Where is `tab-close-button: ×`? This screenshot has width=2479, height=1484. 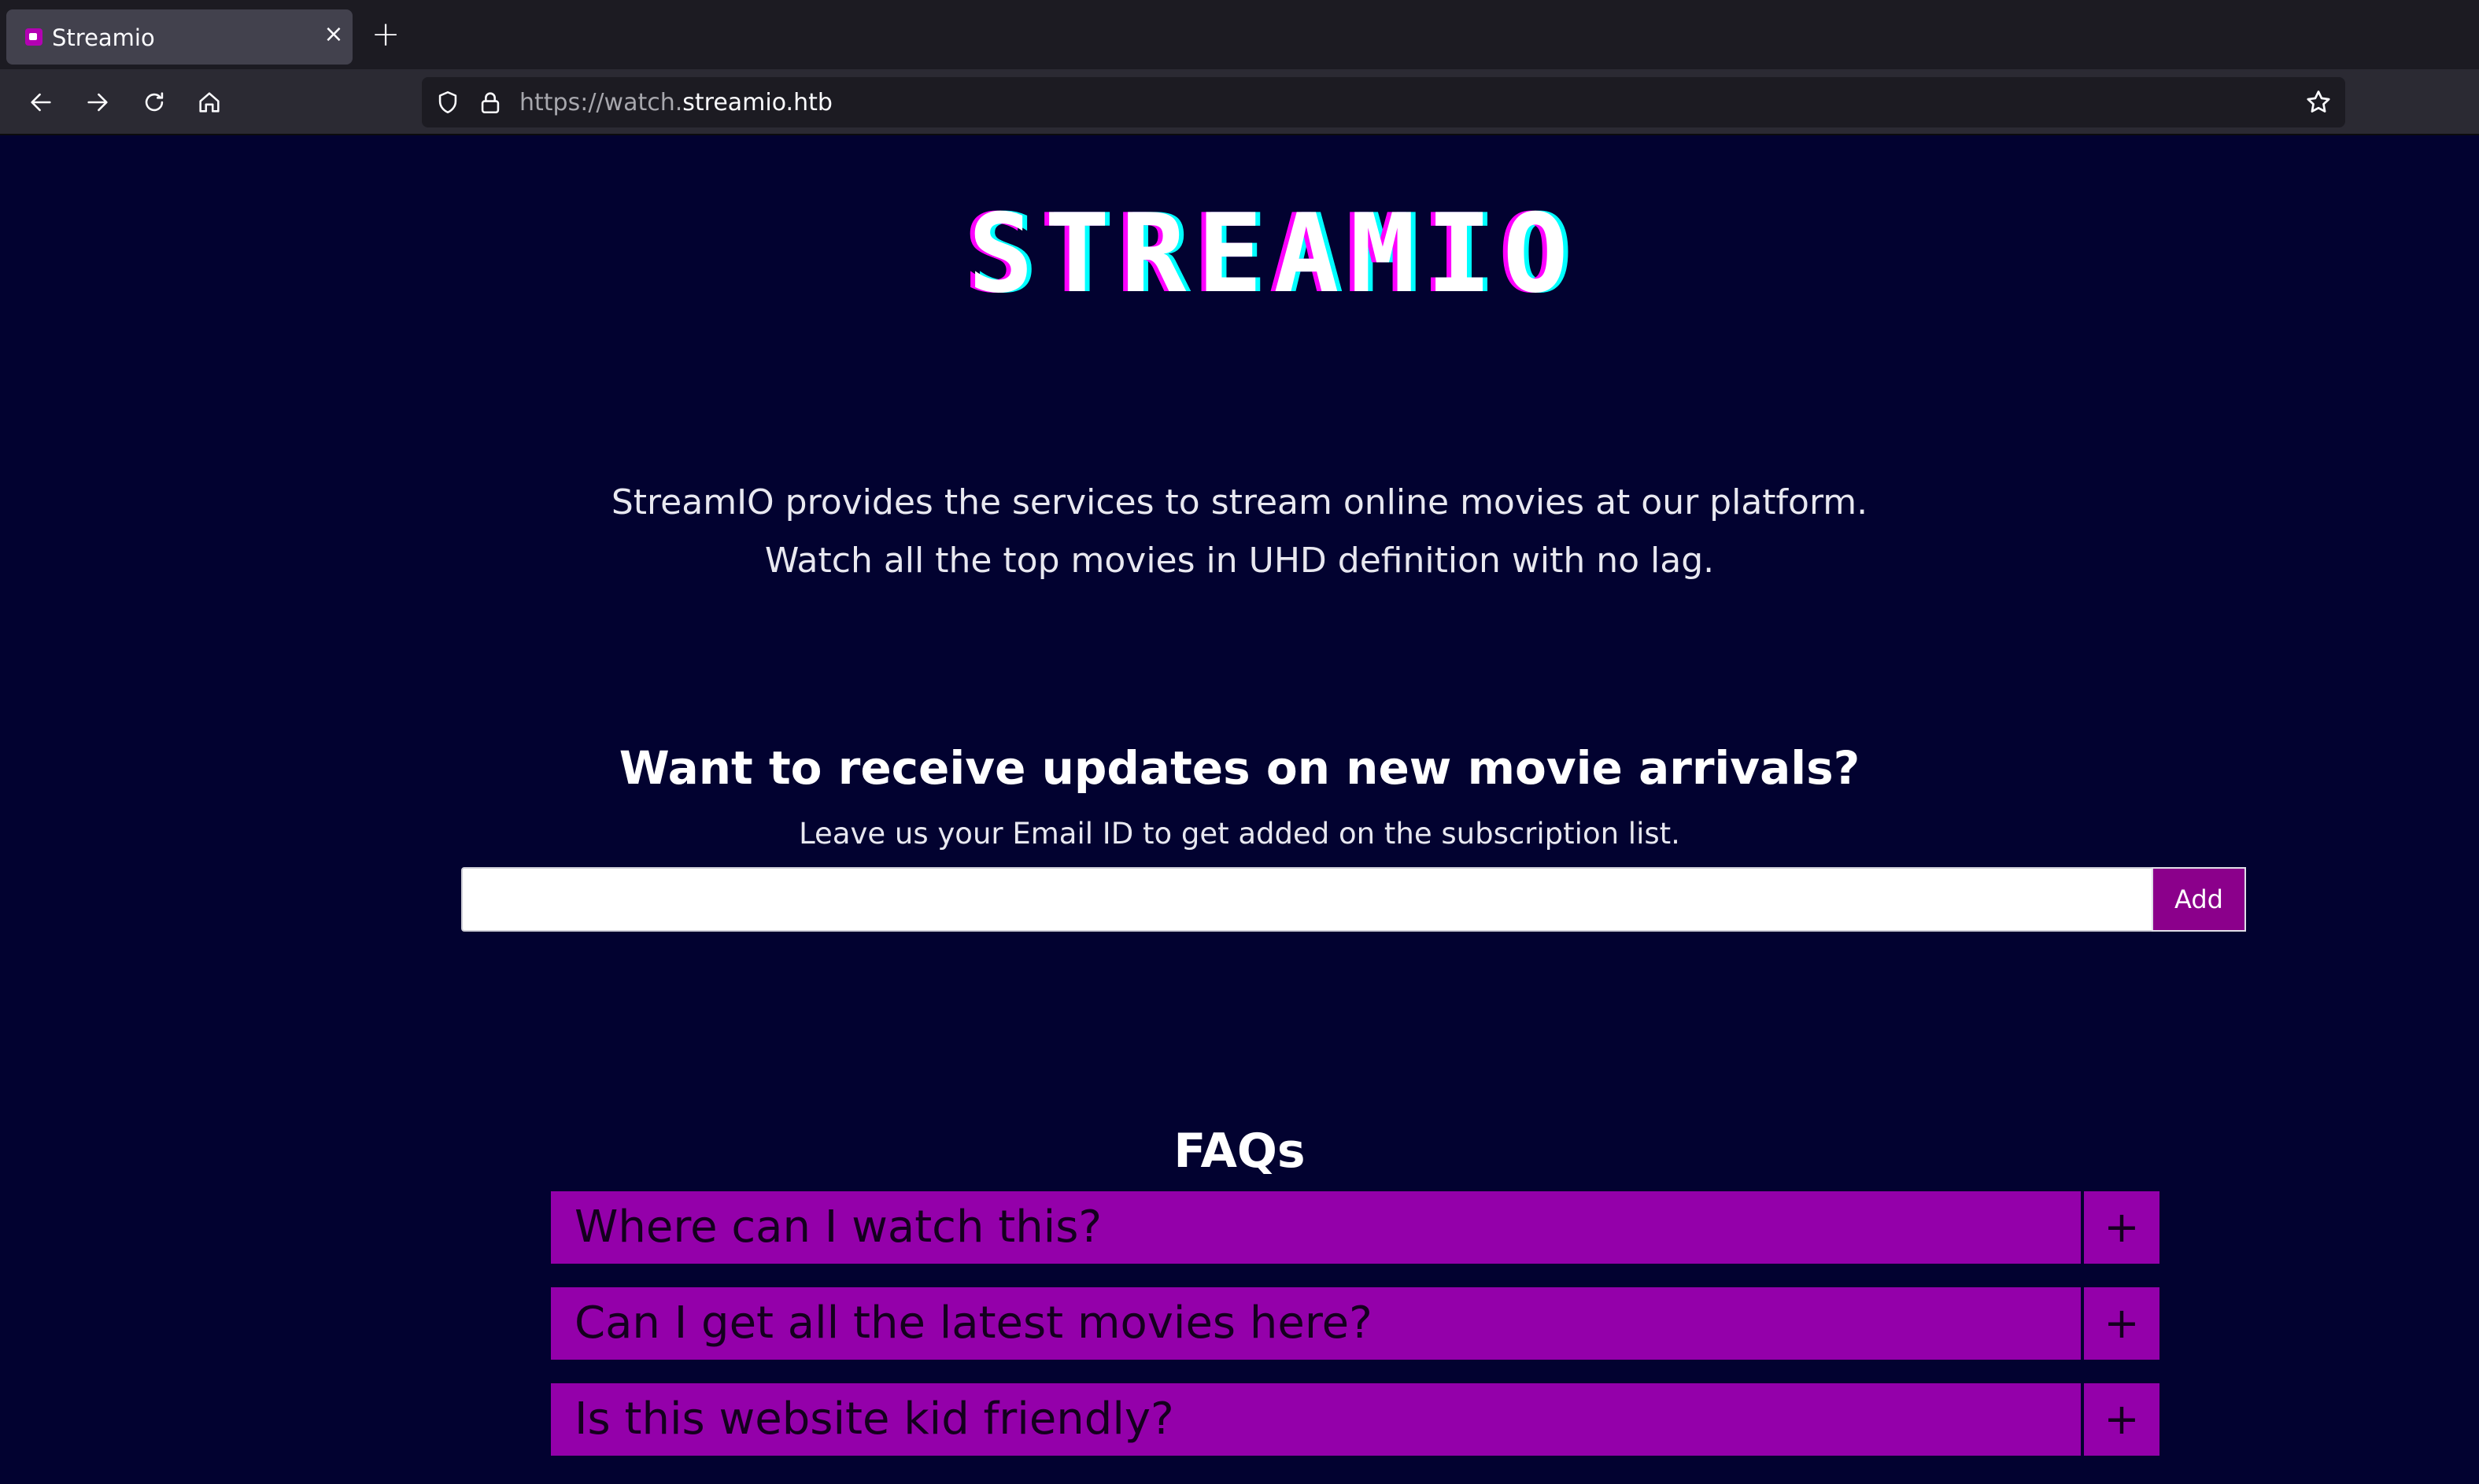
tab-close-button: × is located at coordinates (334, 34).